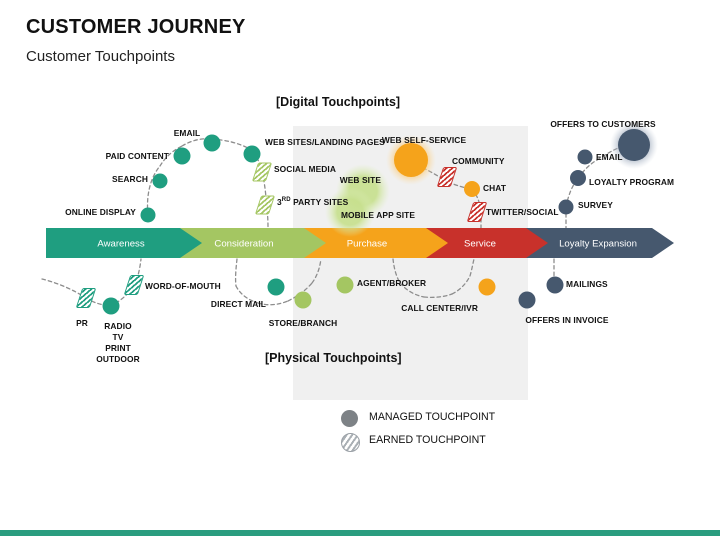 The image size is (720, 540). Describe the element at coordinates (478, 160) in the screenshot. I see `label-community: COMMUNITY` at that location.